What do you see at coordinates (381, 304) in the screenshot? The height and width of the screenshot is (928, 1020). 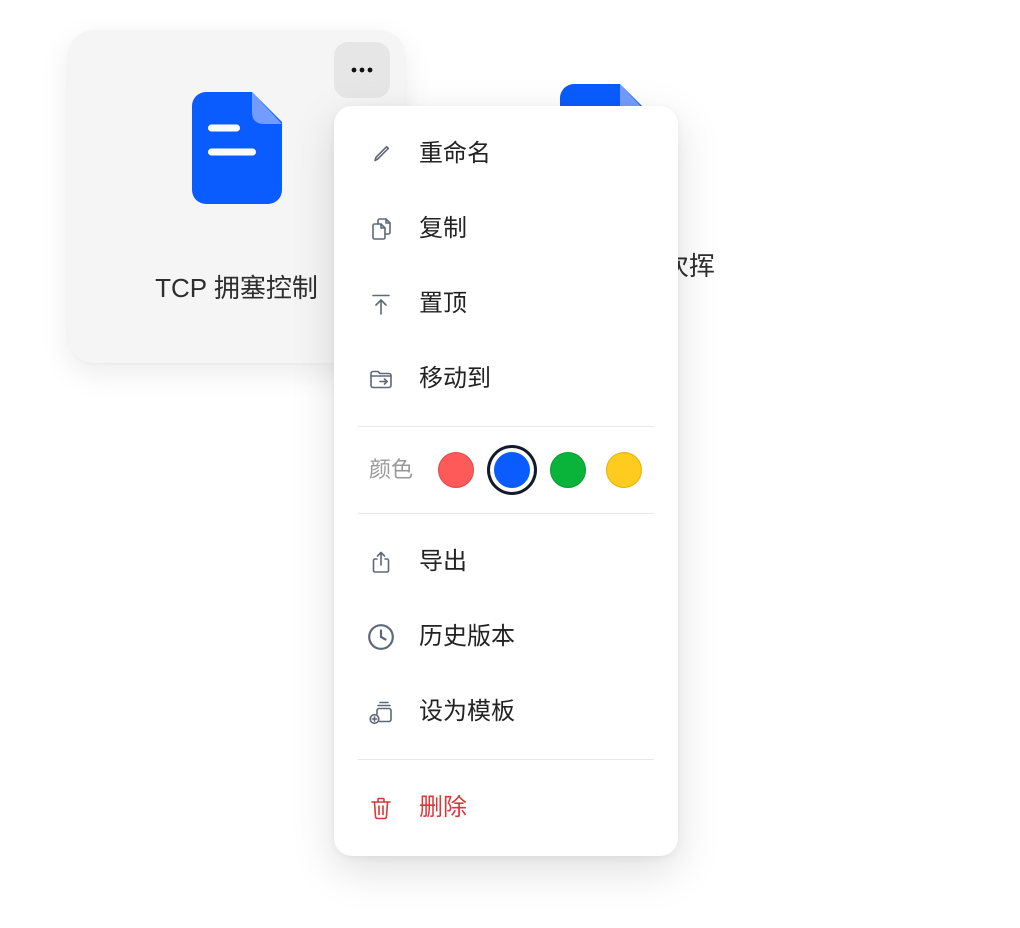 I see `pin-to-top-icon` at bounding box center [381, 304].